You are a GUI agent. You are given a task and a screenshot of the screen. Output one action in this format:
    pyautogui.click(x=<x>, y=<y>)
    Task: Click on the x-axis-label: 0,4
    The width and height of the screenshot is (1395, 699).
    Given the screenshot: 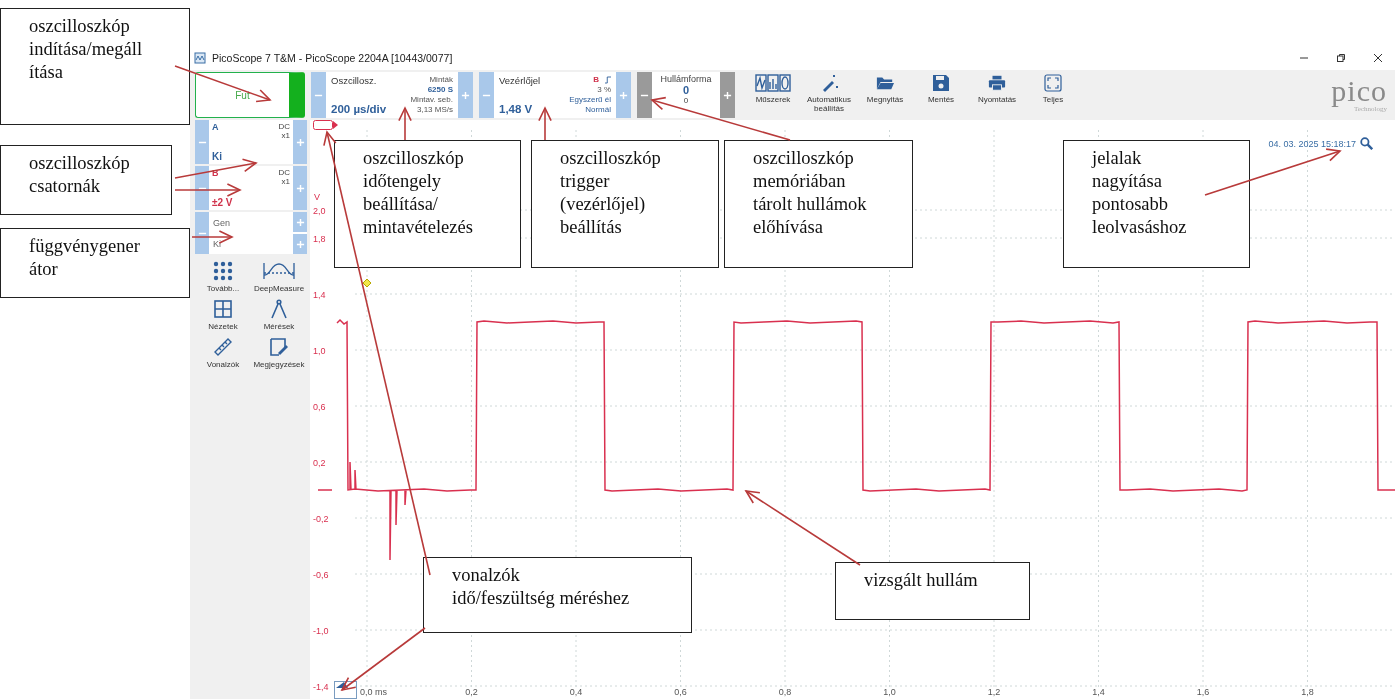 What is the action you would take?
    pyautogui.click(x=576, y=692)
    